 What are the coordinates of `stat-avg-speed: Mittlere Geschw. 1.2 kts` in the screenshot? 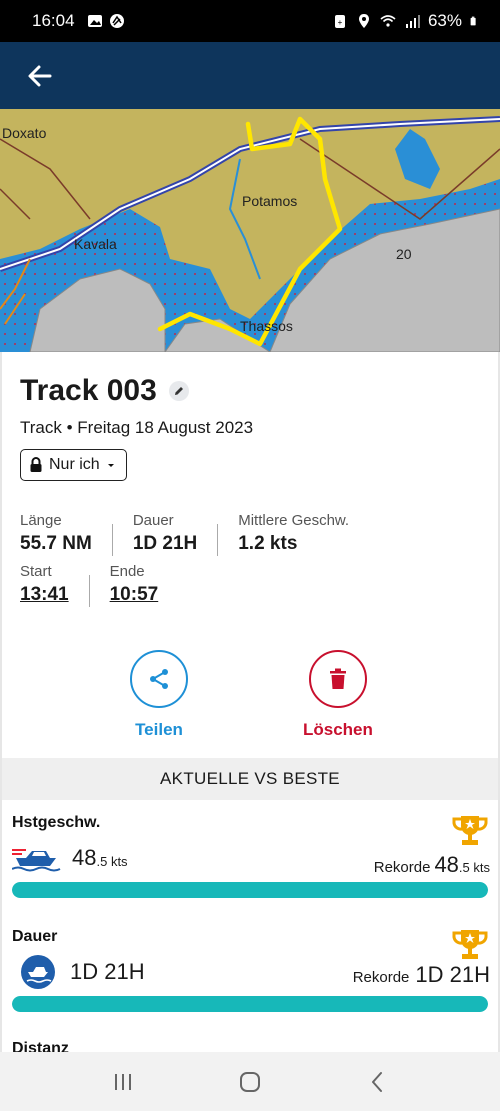 It's located at (293, 533).